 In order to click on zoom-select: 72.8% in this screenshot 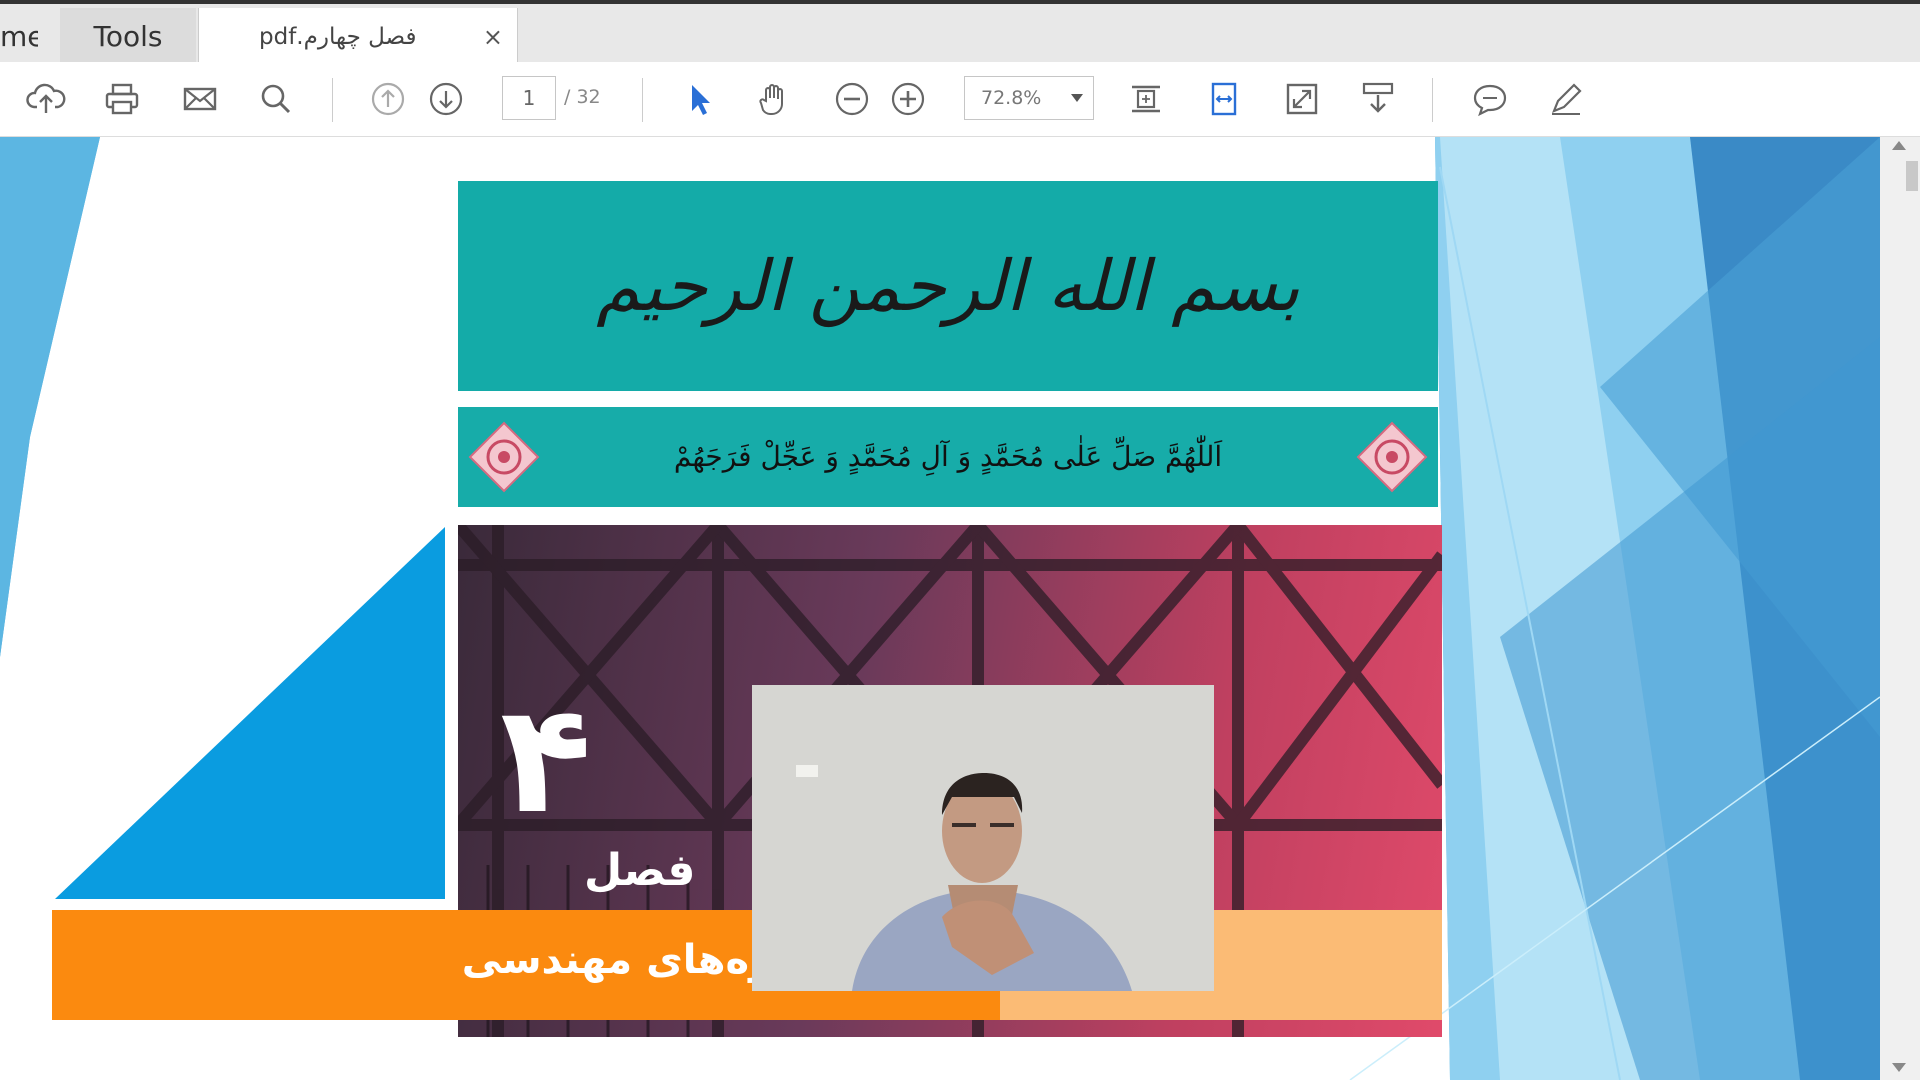, I will do `click(1029, 98)`.